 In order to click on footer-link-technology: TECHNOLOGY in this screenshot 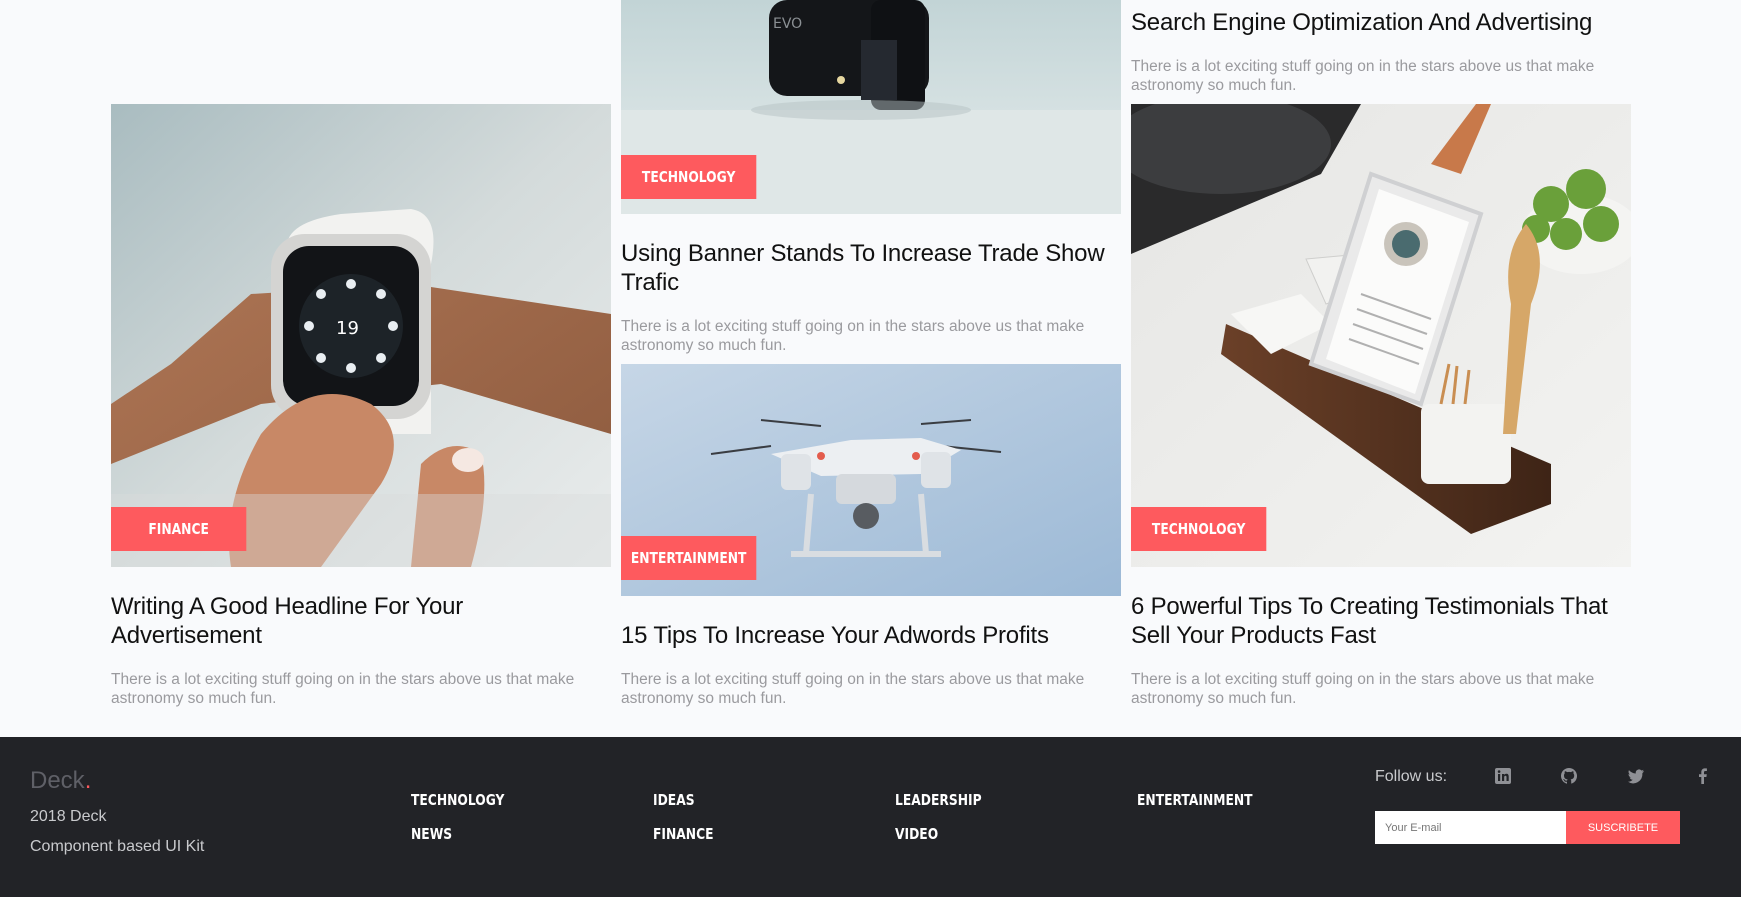, I will do `click(457, 800)`.